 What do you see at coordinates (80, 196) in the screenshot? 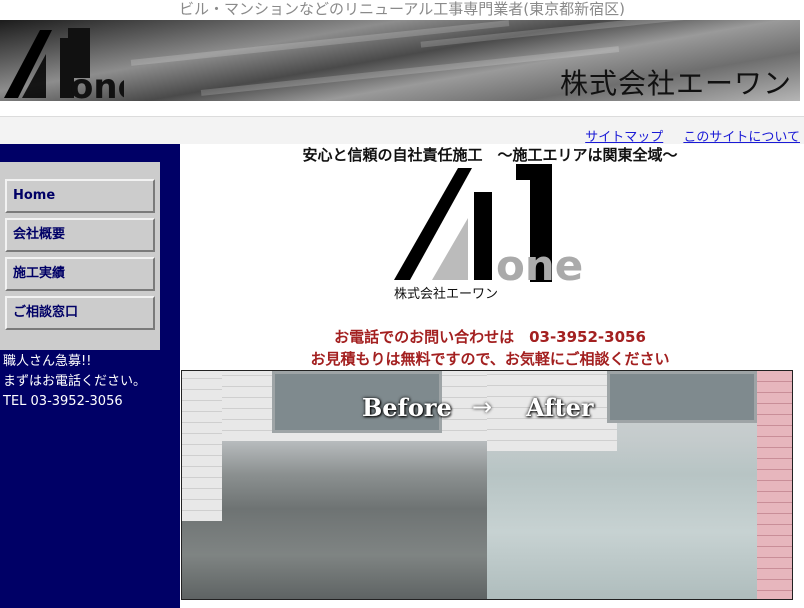
I see `sidebar-item-home: Home` at bounding box center [80, 196].